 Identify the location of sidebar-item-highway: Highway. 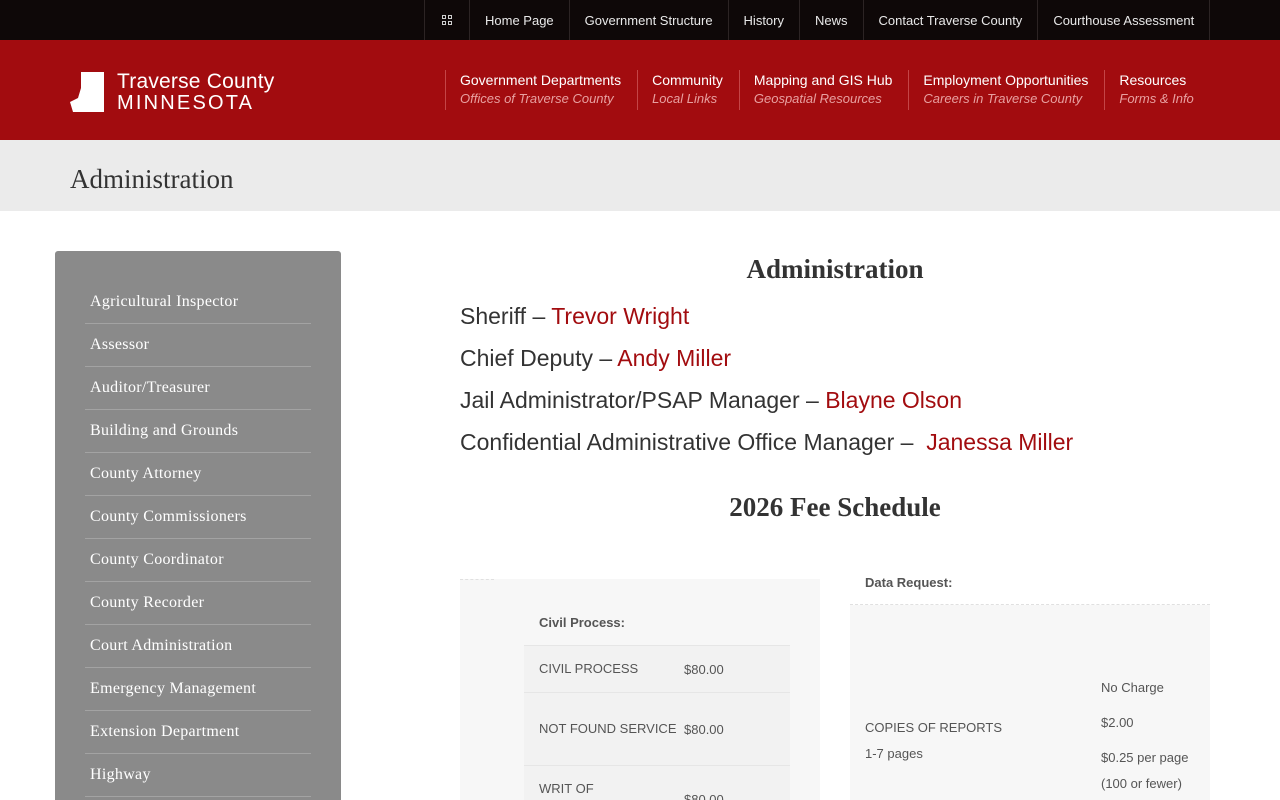
(198, 775).